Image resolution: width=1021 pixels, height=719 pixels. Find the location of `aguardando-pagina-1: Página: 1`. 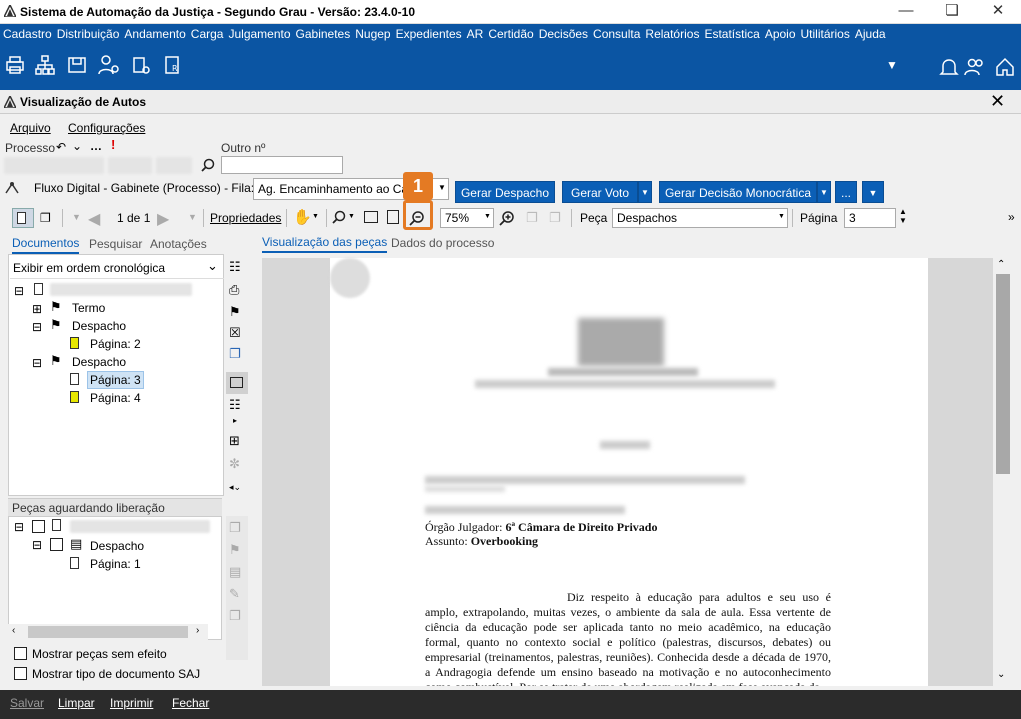

aguardando-pagina-1: Página: 1 is located at coordinates (115, 564).